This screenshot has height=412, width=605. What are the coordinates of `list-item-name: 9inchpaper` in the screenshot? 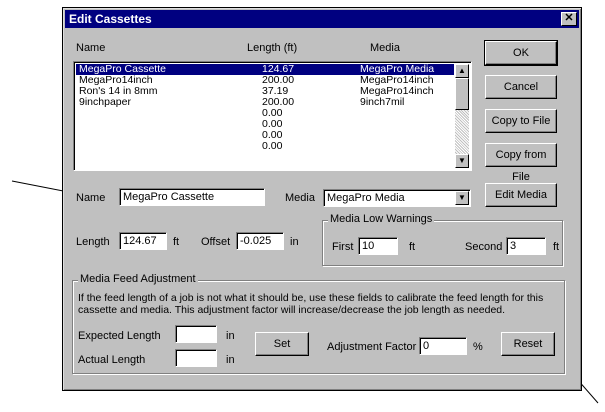 It's located at (105, 102).